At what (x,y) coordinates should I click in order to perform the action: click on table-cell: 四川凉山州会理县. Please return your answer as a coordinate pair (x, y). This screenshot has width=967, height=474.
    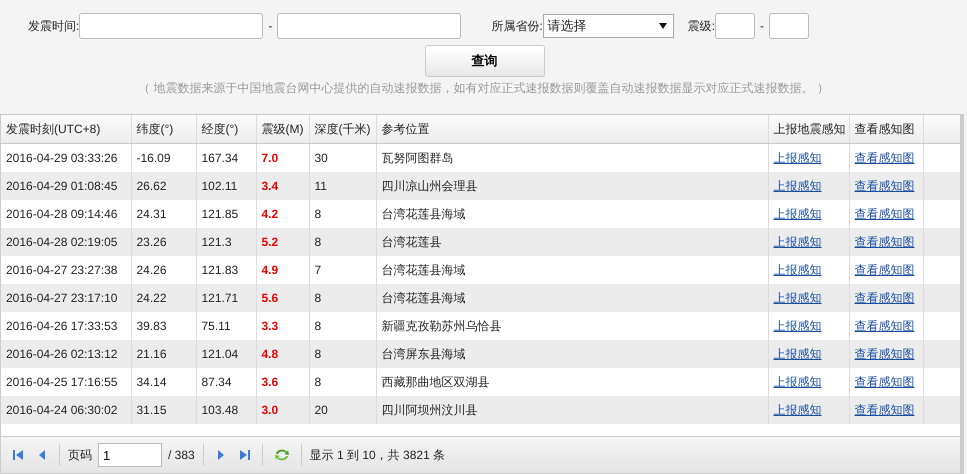
    Looking at the image, I should click on (572, 186).